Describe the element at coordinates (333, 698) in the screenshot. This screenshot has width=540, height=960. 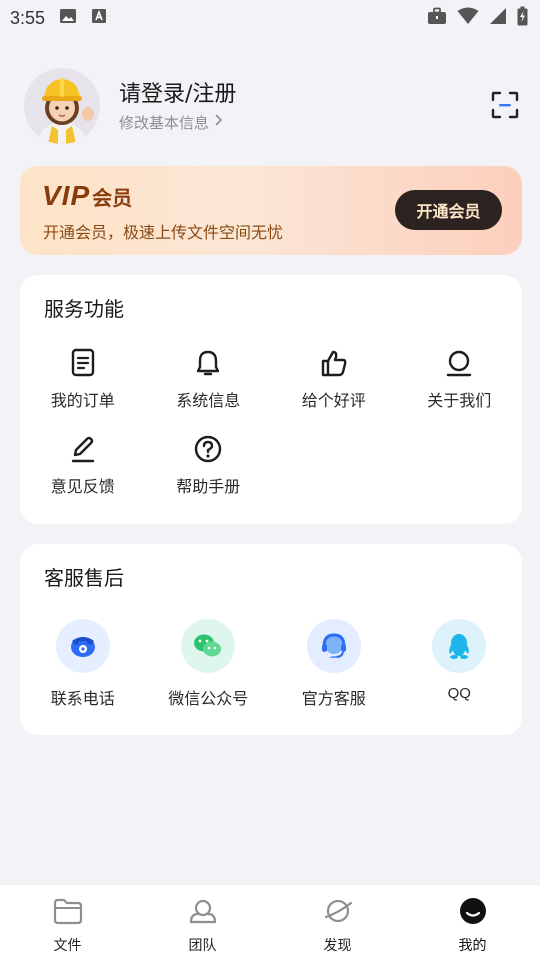
I see `support-label: 官方客服` at that location.